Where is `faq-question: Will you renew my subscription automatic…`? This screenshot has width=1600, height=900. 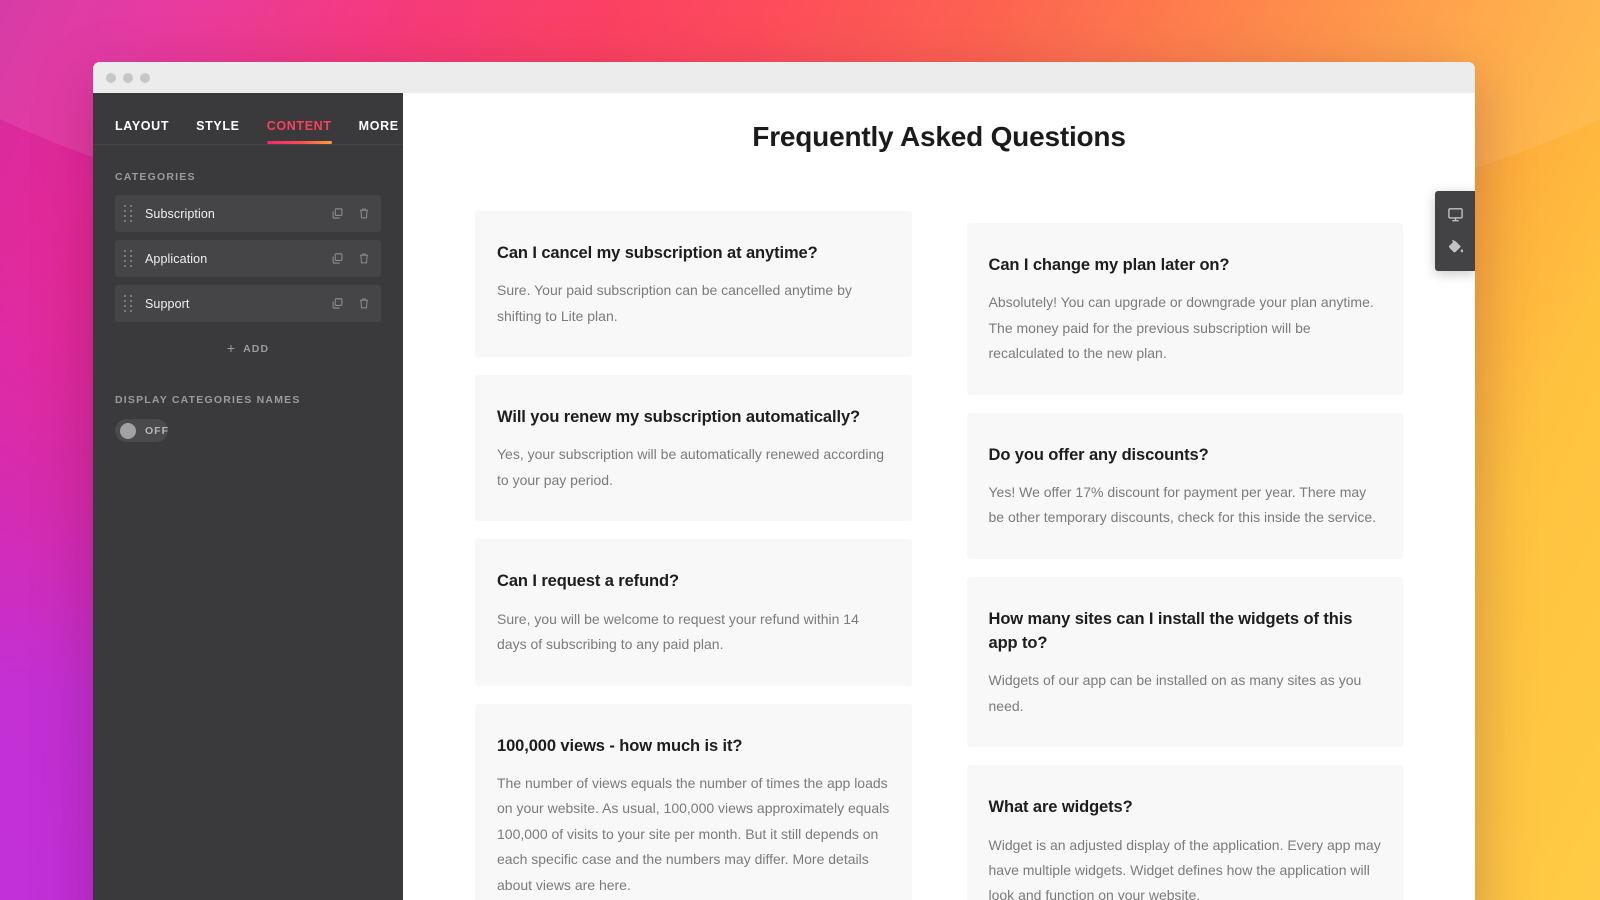 faq-question: Will you renew my subscription automatic… is located at coordinates (679, 417).